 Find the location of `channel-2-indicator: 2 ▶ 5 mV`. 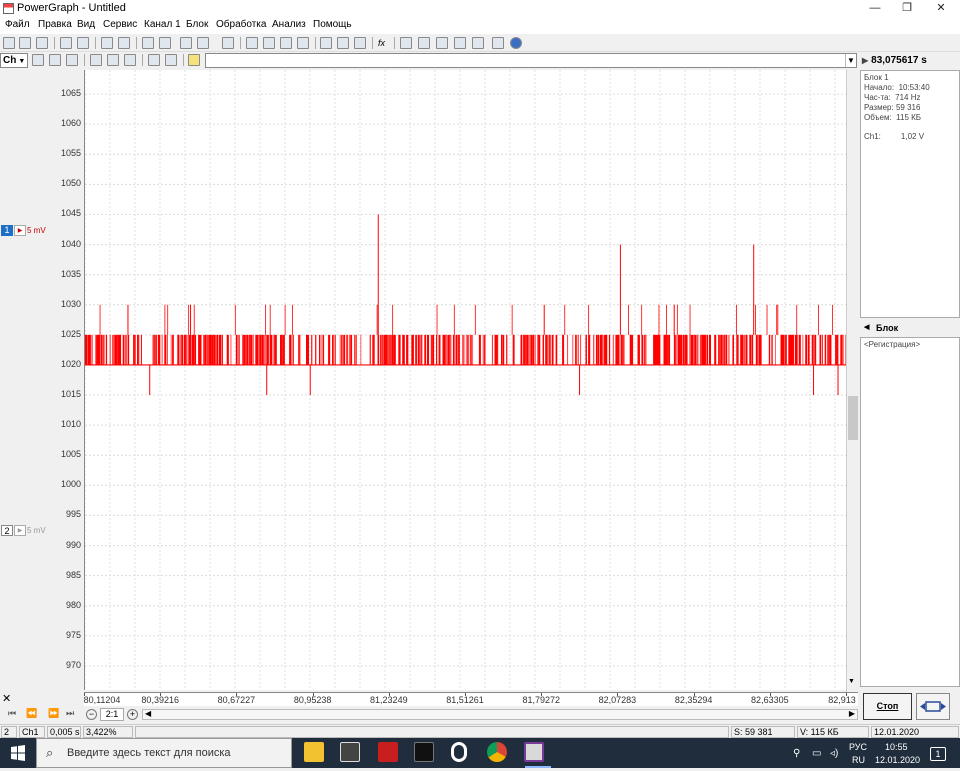

channel-2-indicator: 2 ▶ 5 mV is located at coordinates (25, 531).